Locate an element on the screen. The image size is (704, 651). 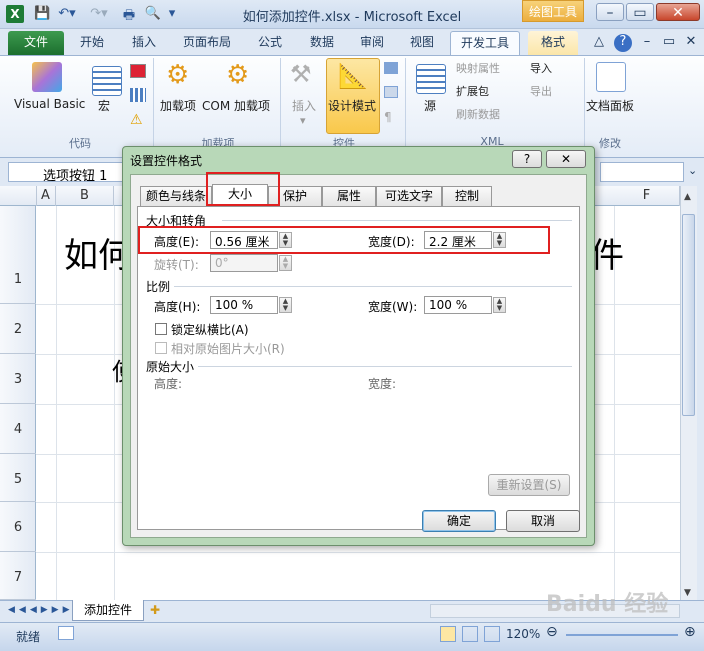
zoom-out-icon: ⊖ is located at coordinates (552, 632).